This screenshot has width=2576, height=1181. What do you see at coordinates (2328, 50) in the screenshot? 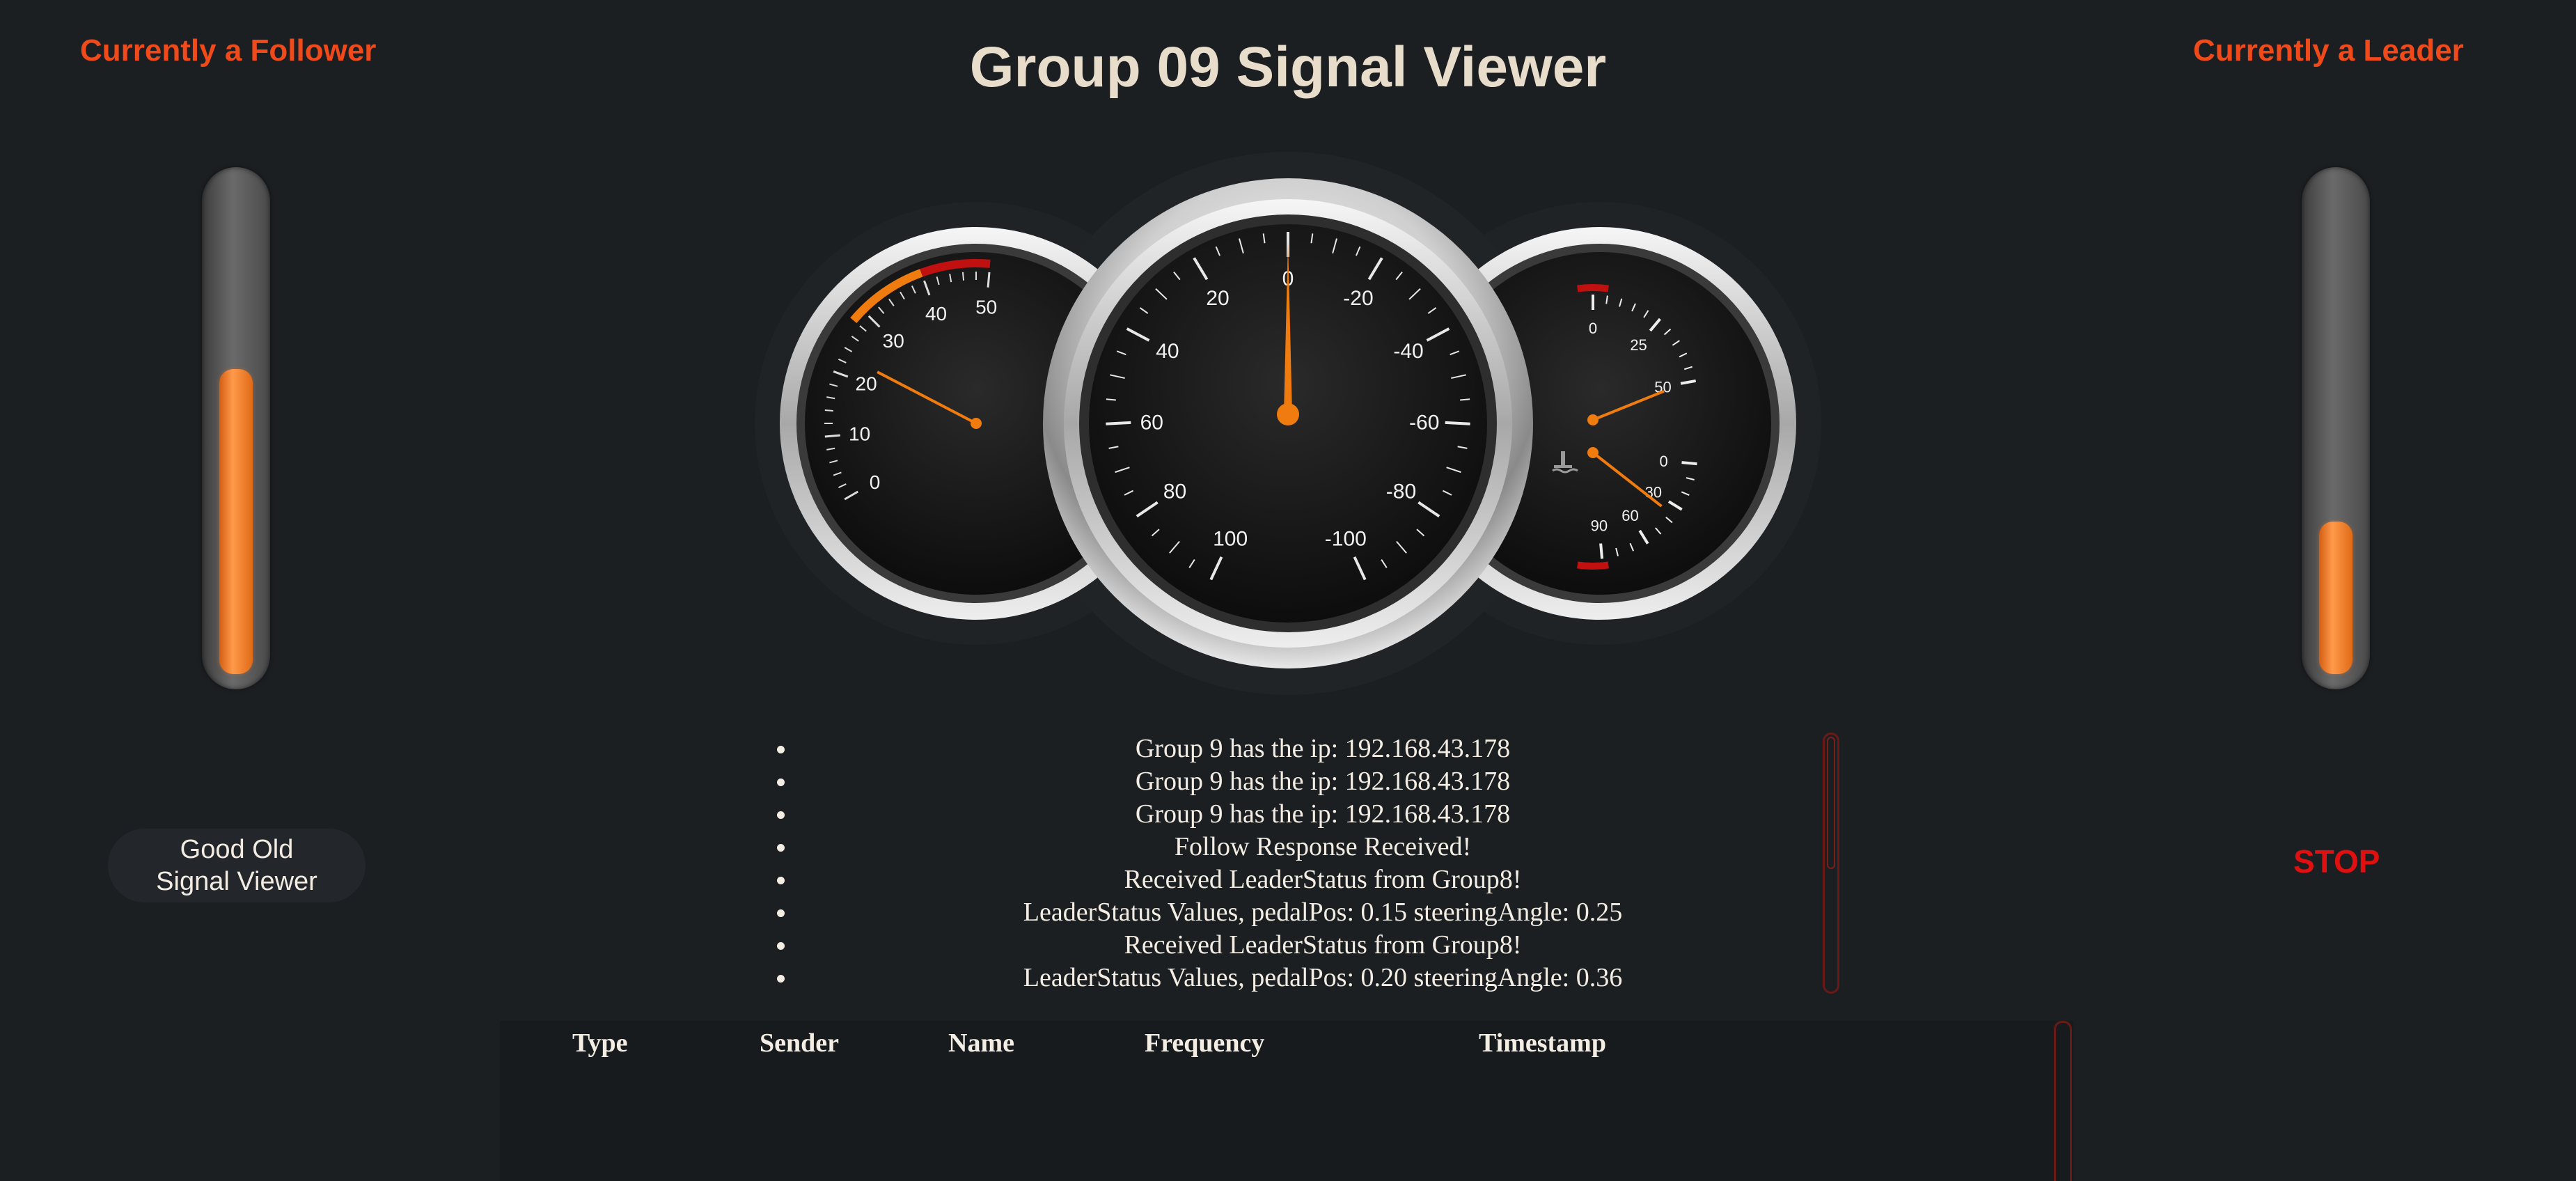
I see `leader-status: Currently a Leader` at bounding box center [2328, 50].